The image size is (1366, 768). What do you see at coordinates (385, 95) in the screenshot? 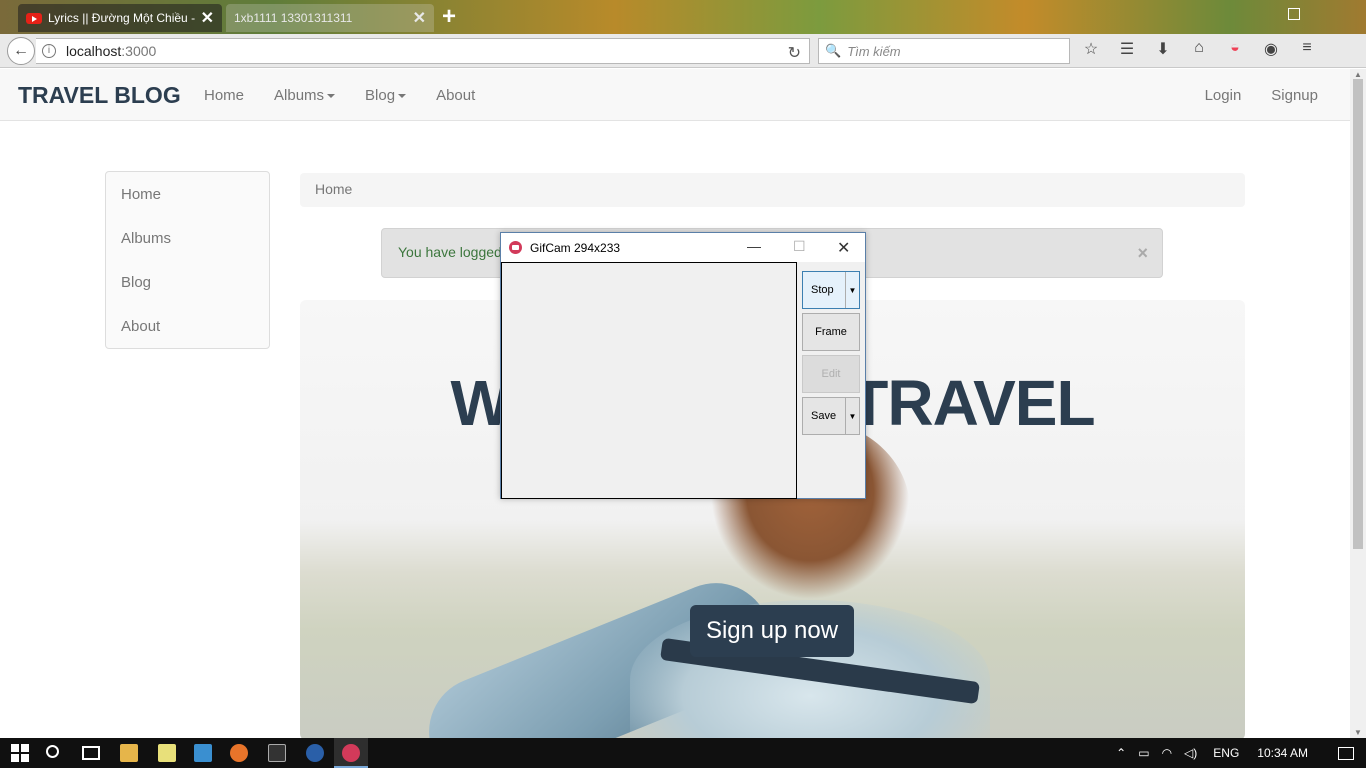
I see `nav-blog: Blog` at bounding box center [385, 95].